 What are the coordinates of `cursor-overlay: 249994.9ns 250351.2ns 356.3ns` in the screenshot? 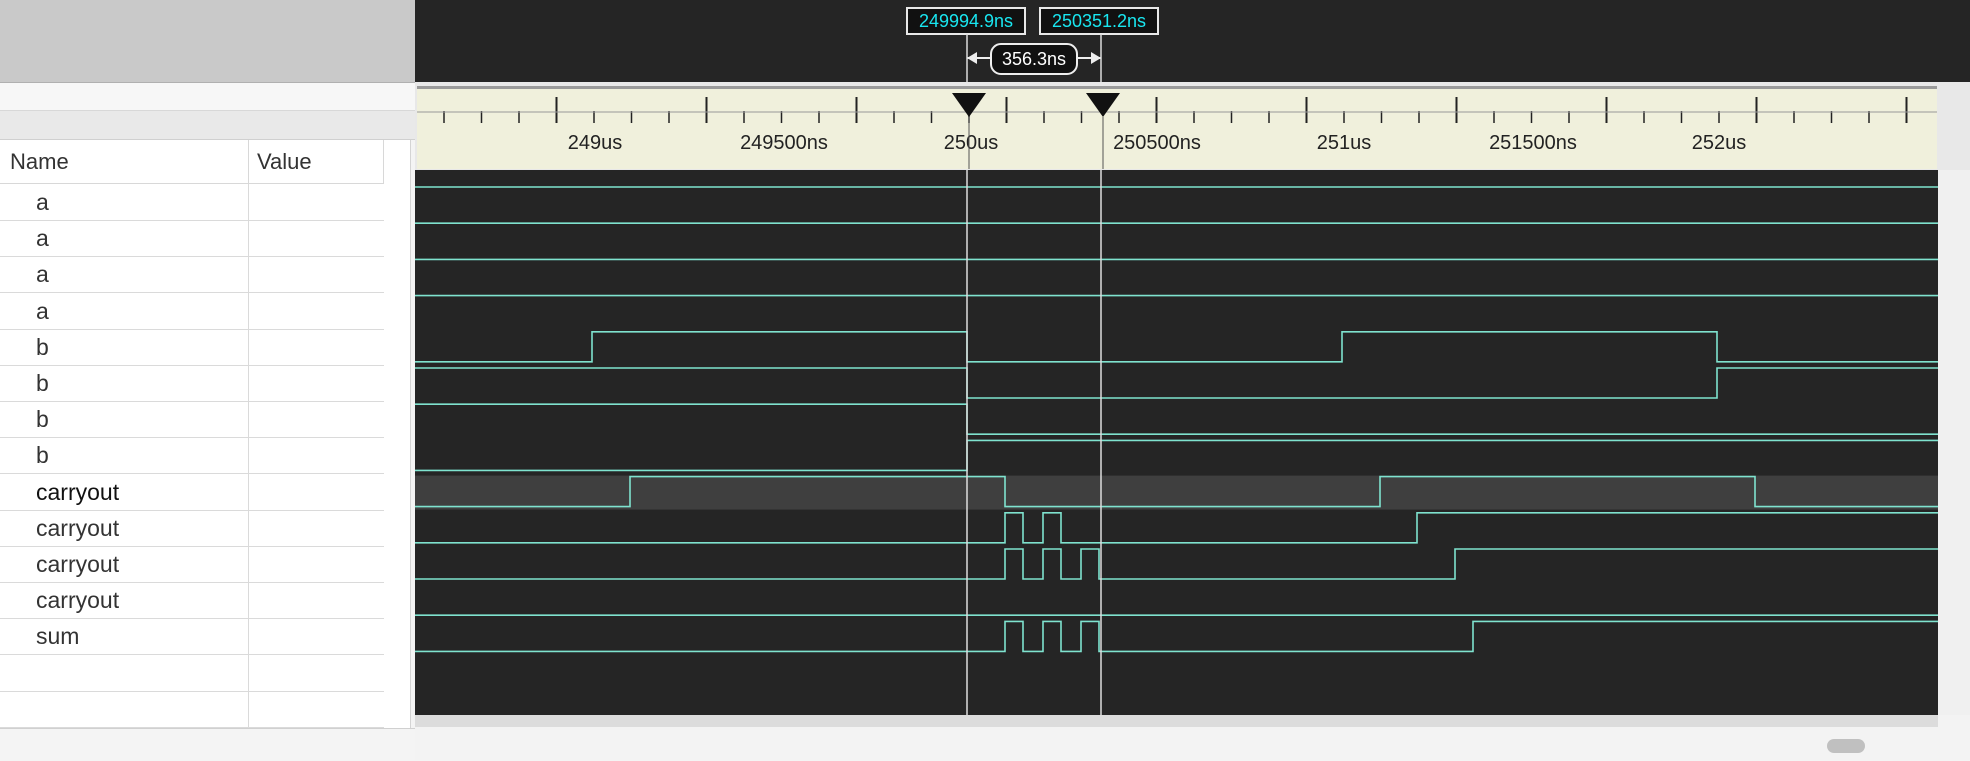 It's located at (1032, 44).